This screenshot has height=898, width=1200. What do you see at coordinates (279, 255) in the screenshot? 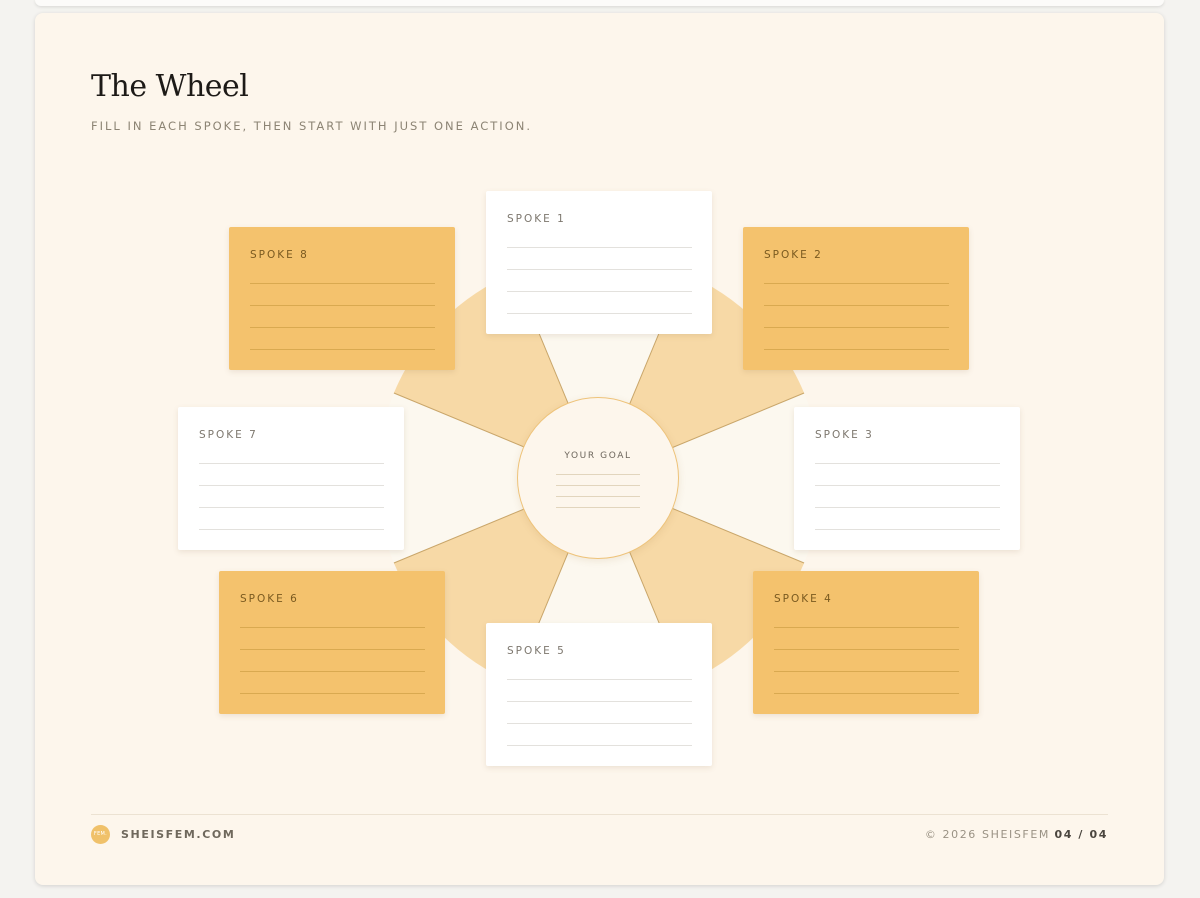
I see `spoke-label: SPOKE 8` at bounding box center [279, 255].